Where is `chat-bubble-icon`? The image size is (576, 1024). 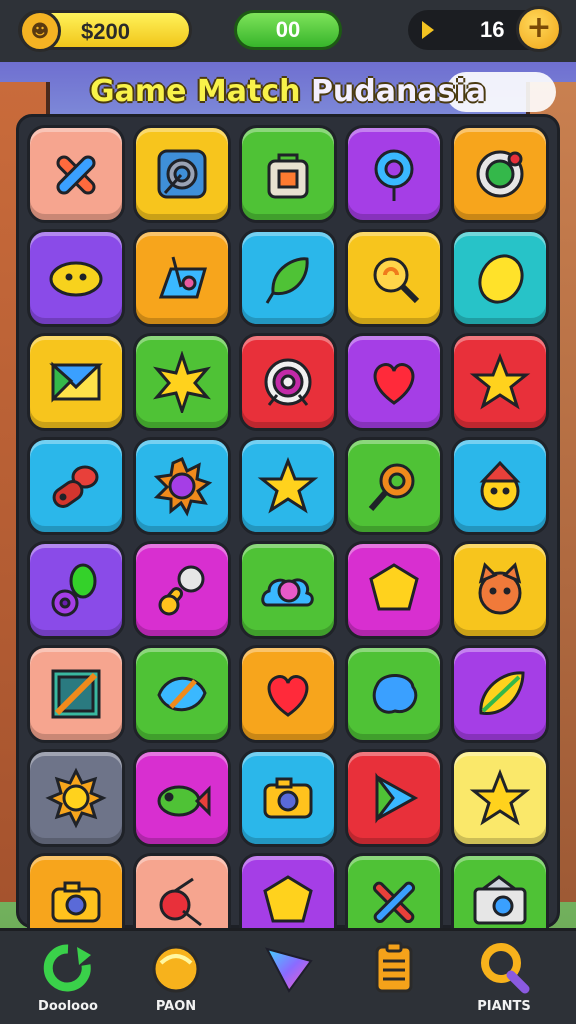 chat-bubble-icon is located at coordinates (500, 174).